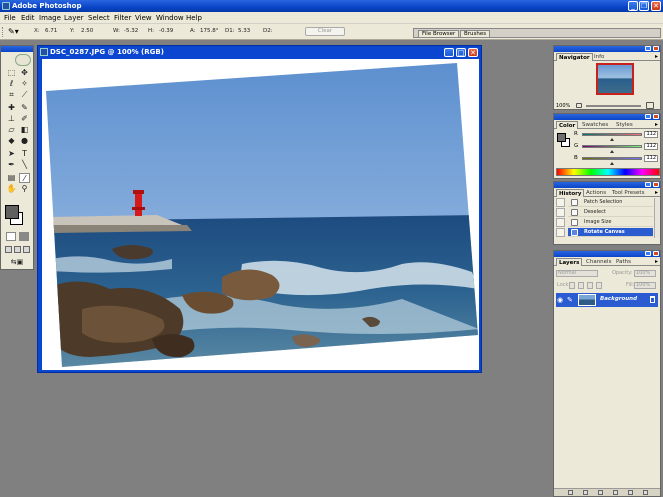 Image resolution: width=663 pixels, height=497 pixels. Describe the element at coordinates (633, 6) in the screenshot. I see `minimize-button: _` at that location.